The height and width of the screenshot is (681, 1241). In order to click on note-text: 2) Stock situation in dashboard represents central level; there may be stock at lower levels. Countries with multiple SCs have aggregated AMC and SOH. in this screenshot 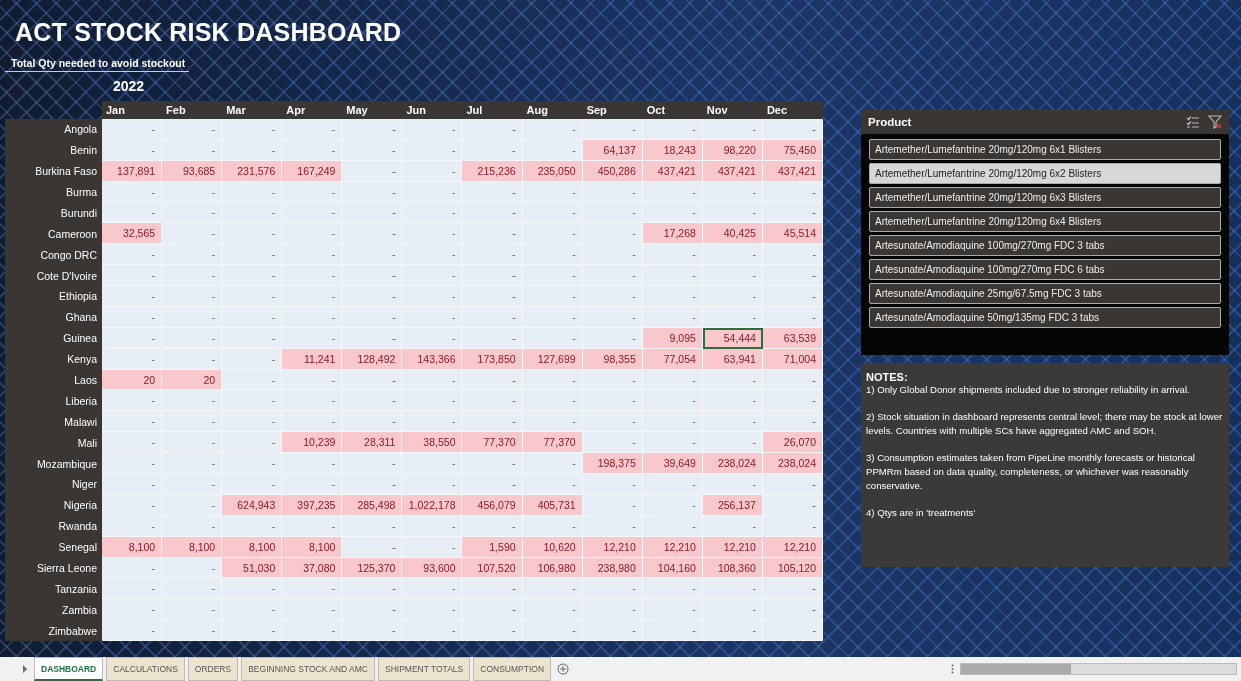, I will do `click(1045, 424)`.